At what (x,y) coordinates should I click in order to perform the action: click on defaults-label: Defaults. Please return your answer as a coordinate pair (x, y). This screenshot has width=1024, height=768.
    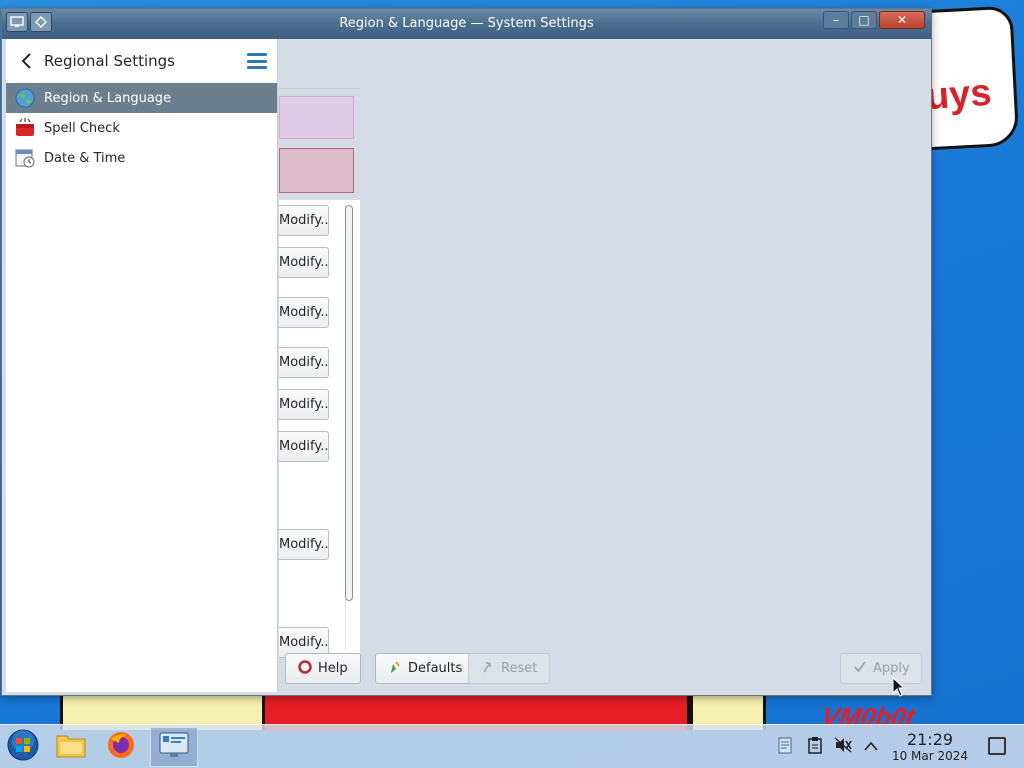
    Looking at the image, I should click on (435, 668).